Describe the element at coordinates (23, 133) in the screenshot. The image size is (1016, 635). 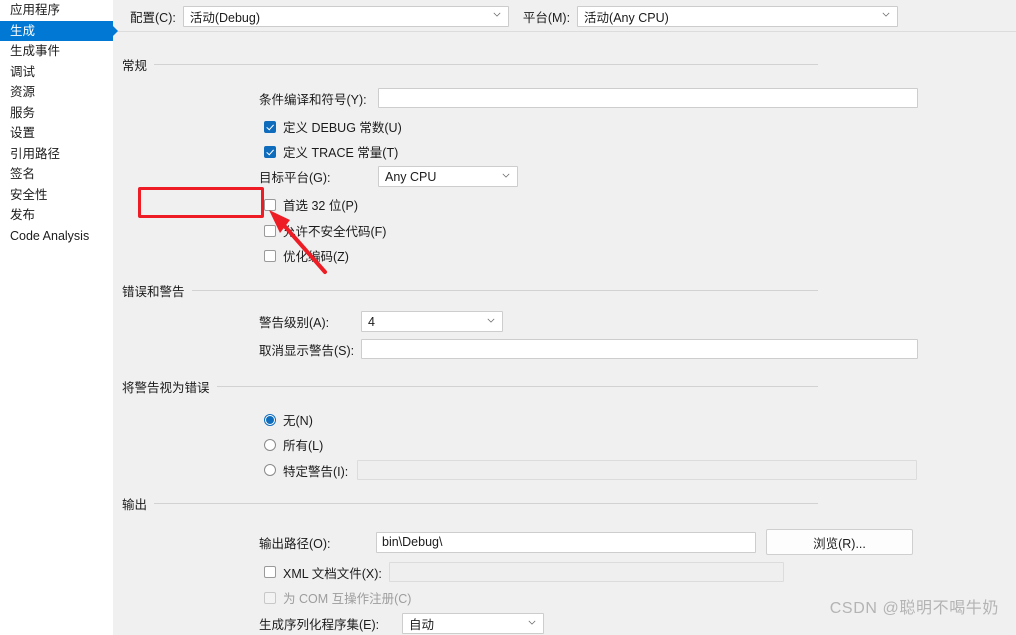
I see `sidebar-item-label: 设置` at that location.